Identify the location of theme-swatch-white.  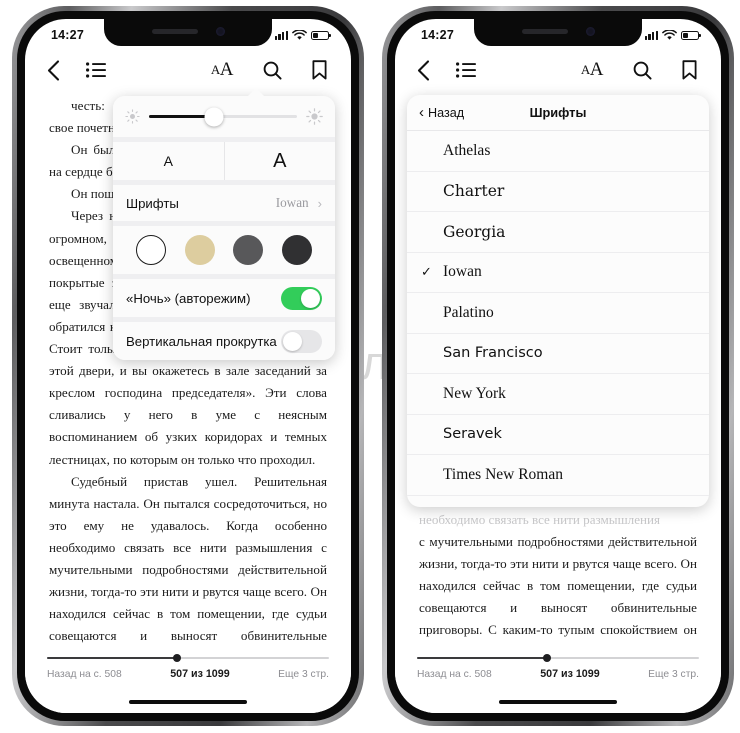
(151, 250).